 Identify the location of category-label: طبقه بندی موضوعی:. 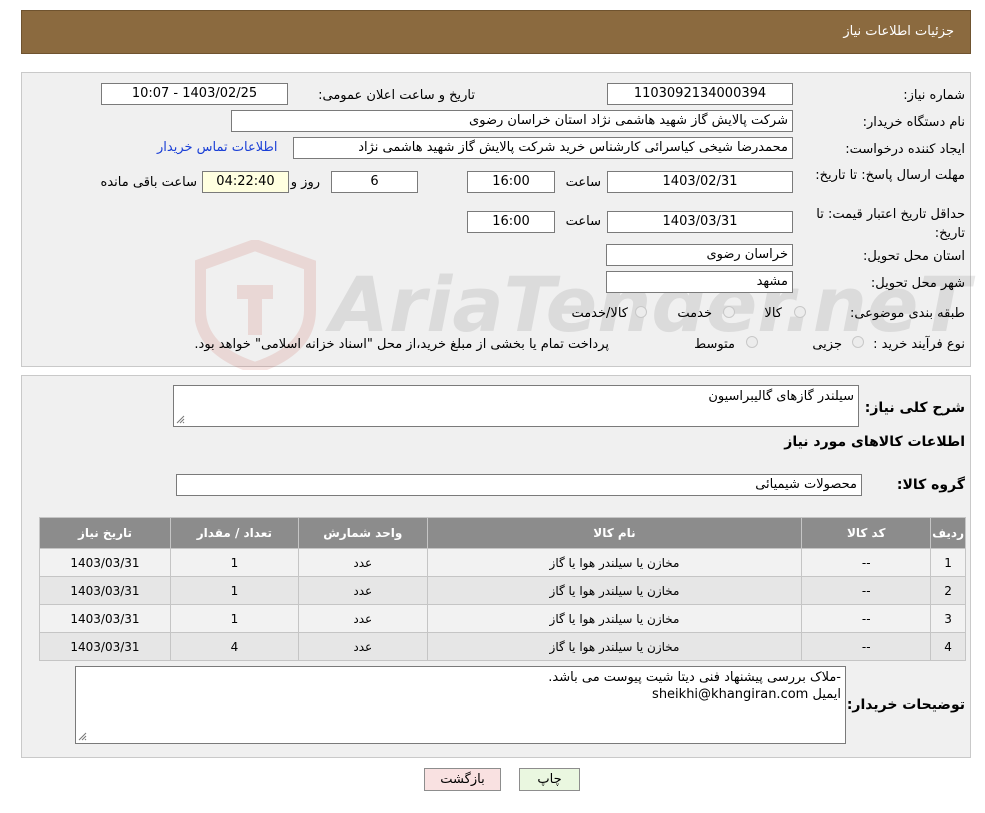
(907, 313).